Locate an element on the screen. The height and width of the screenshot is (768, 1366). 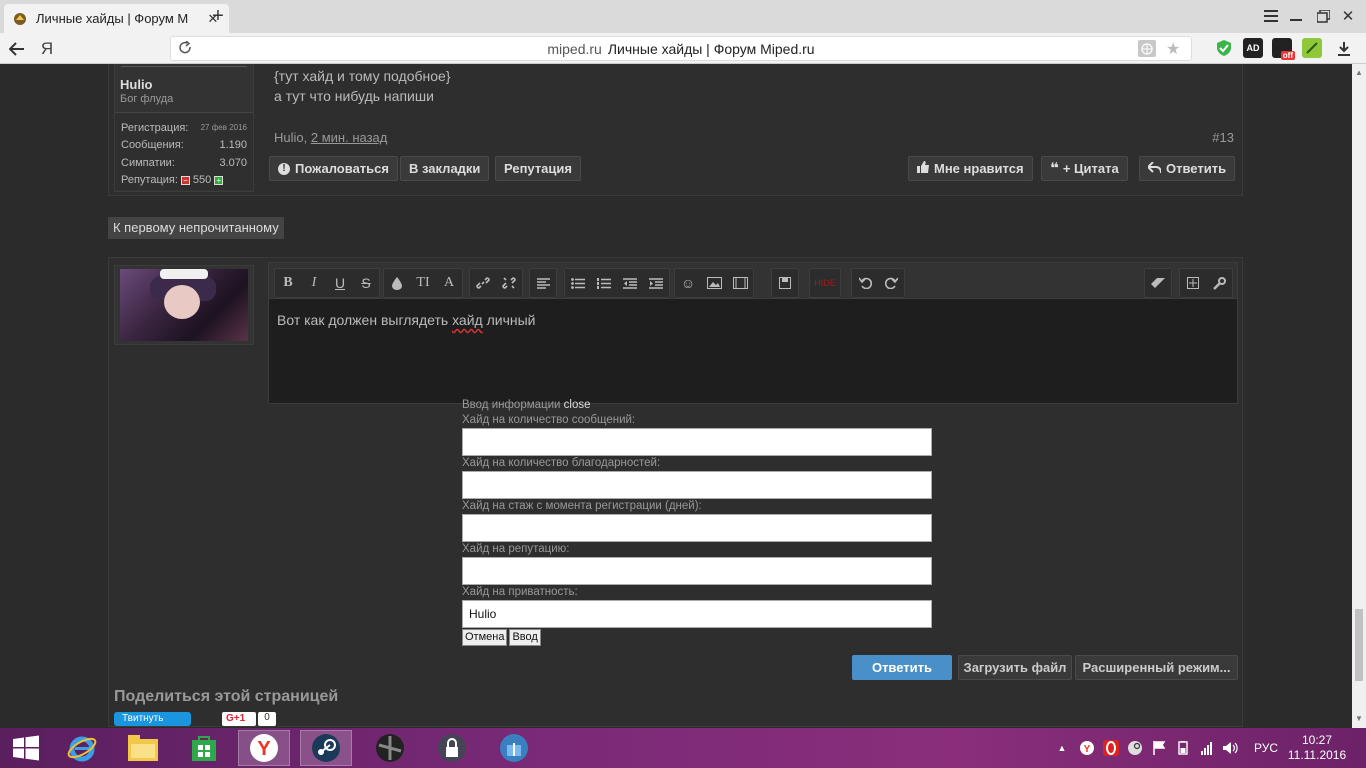
avatar is located at coordinates (184, 305).